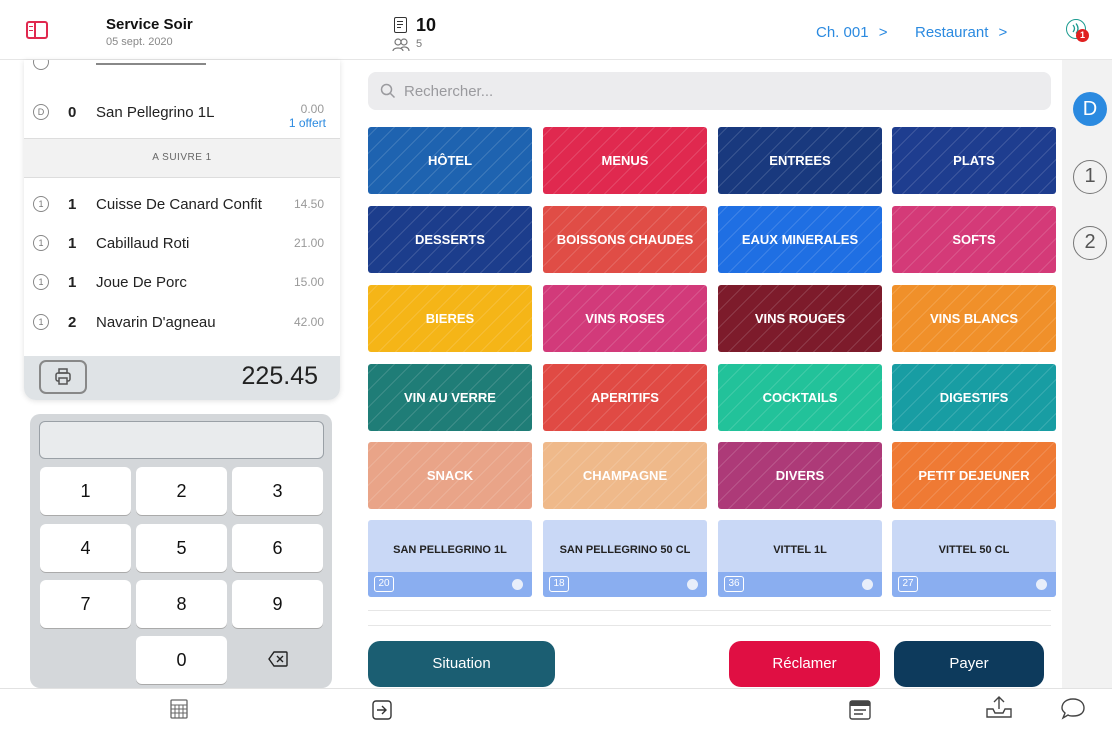 Image resolution: width=1112 pixels, height=742 pixels. Describe the element at coordinates (1087, 374) in the screenshot. I see `seat-rail` at that location.